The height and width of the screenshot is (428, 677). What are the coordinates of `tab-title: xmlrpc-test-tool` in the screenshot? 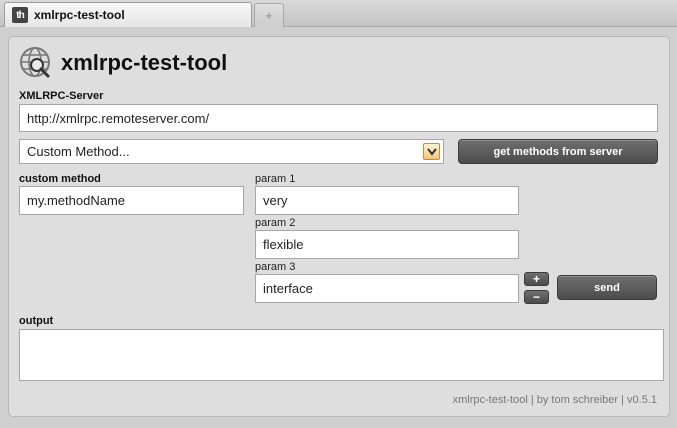 It's located at (79, 15).